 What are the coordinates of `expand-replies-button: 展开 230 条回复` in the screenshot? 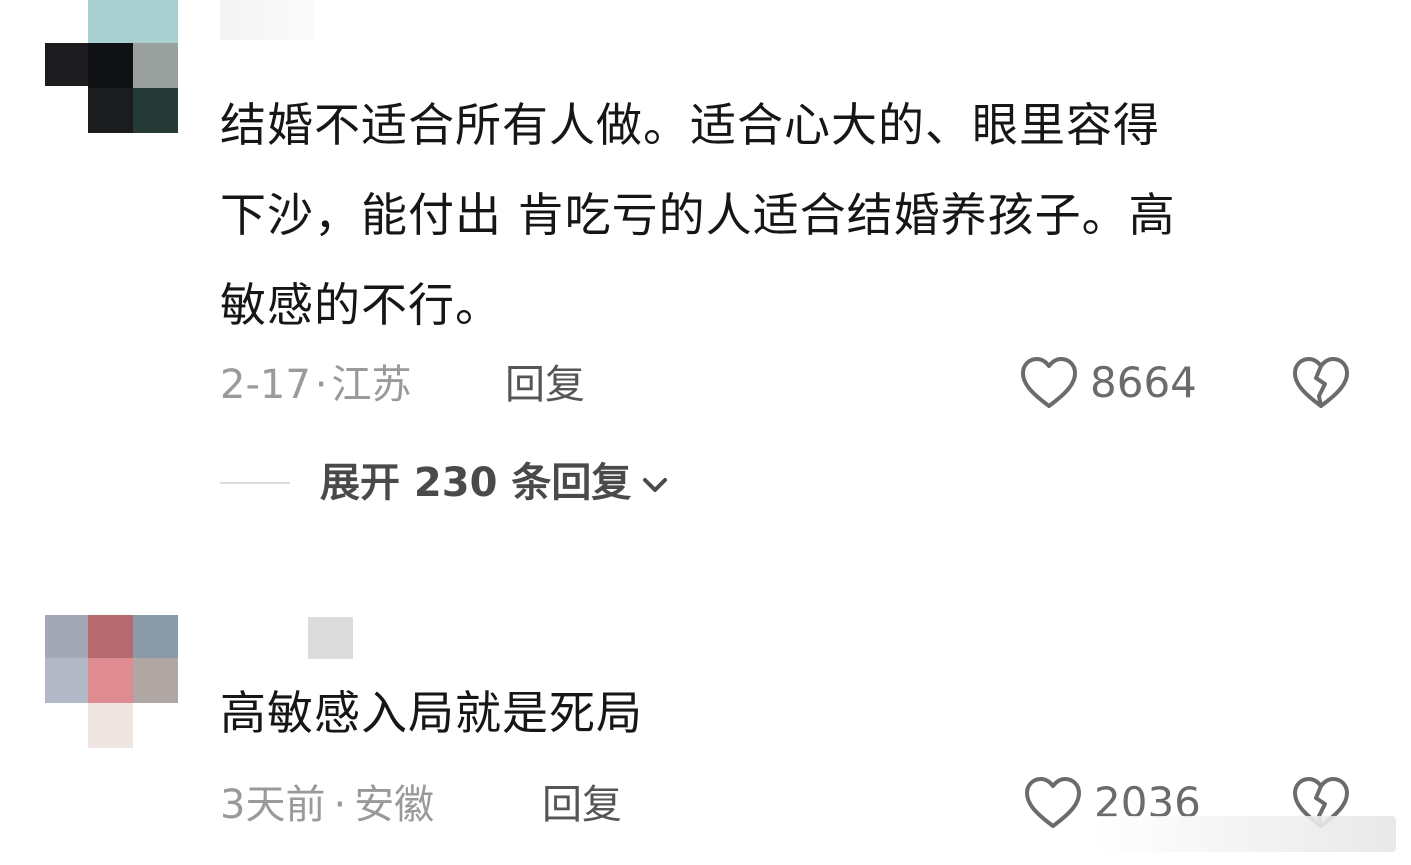 It's located at (444, 483).